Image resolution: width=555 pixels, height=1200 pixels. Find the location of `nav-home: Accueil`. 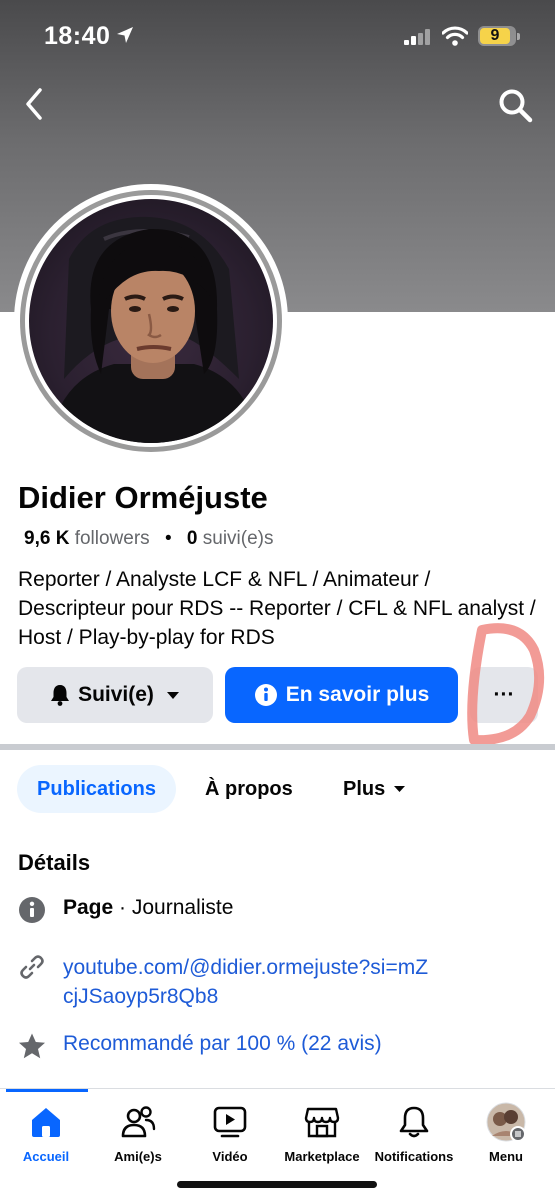

nav-home: Accueil is located at coordinates (46, 1133).